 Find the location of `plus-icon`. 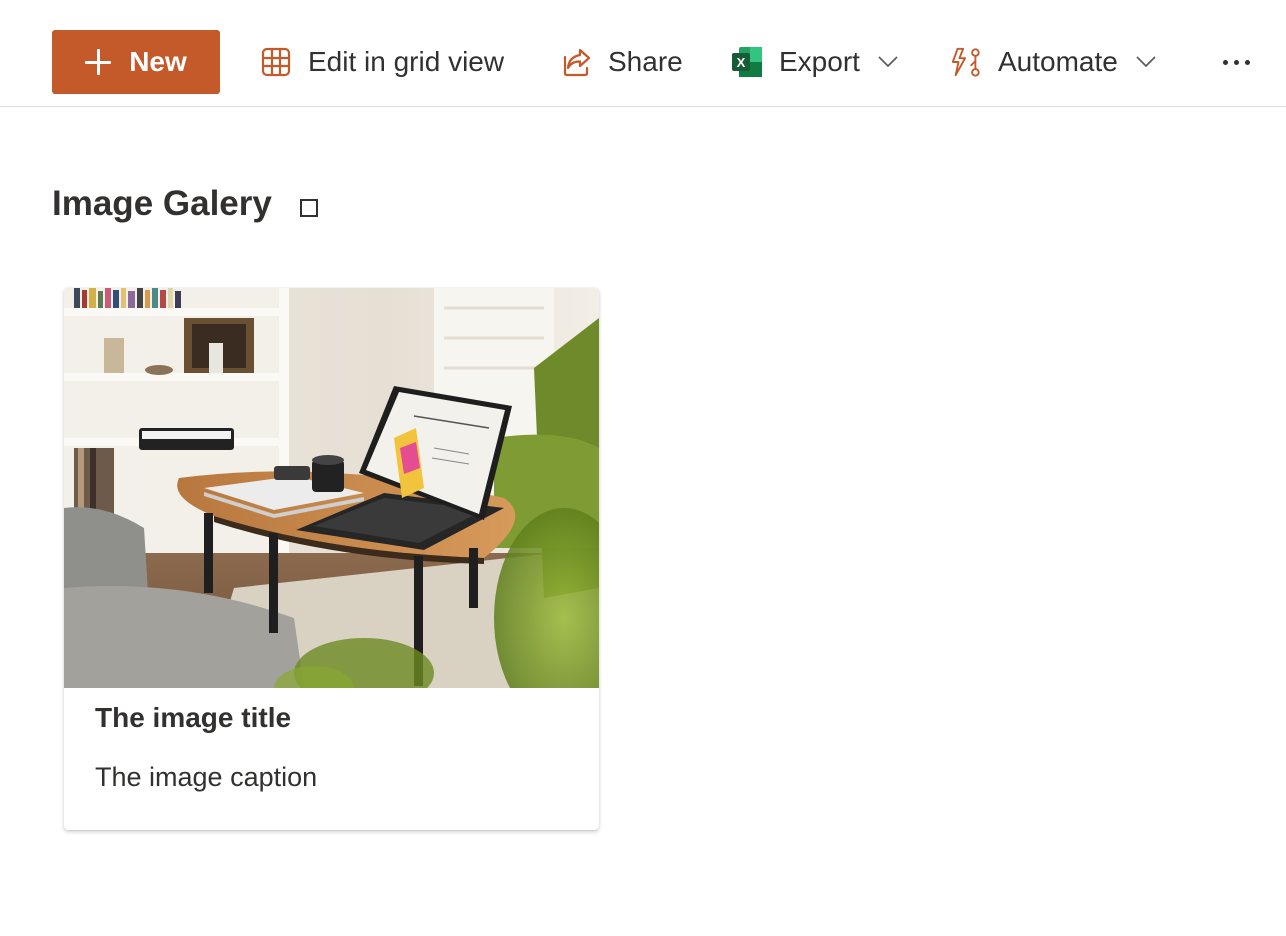

plus-icon is located at coordinates (98, 62).